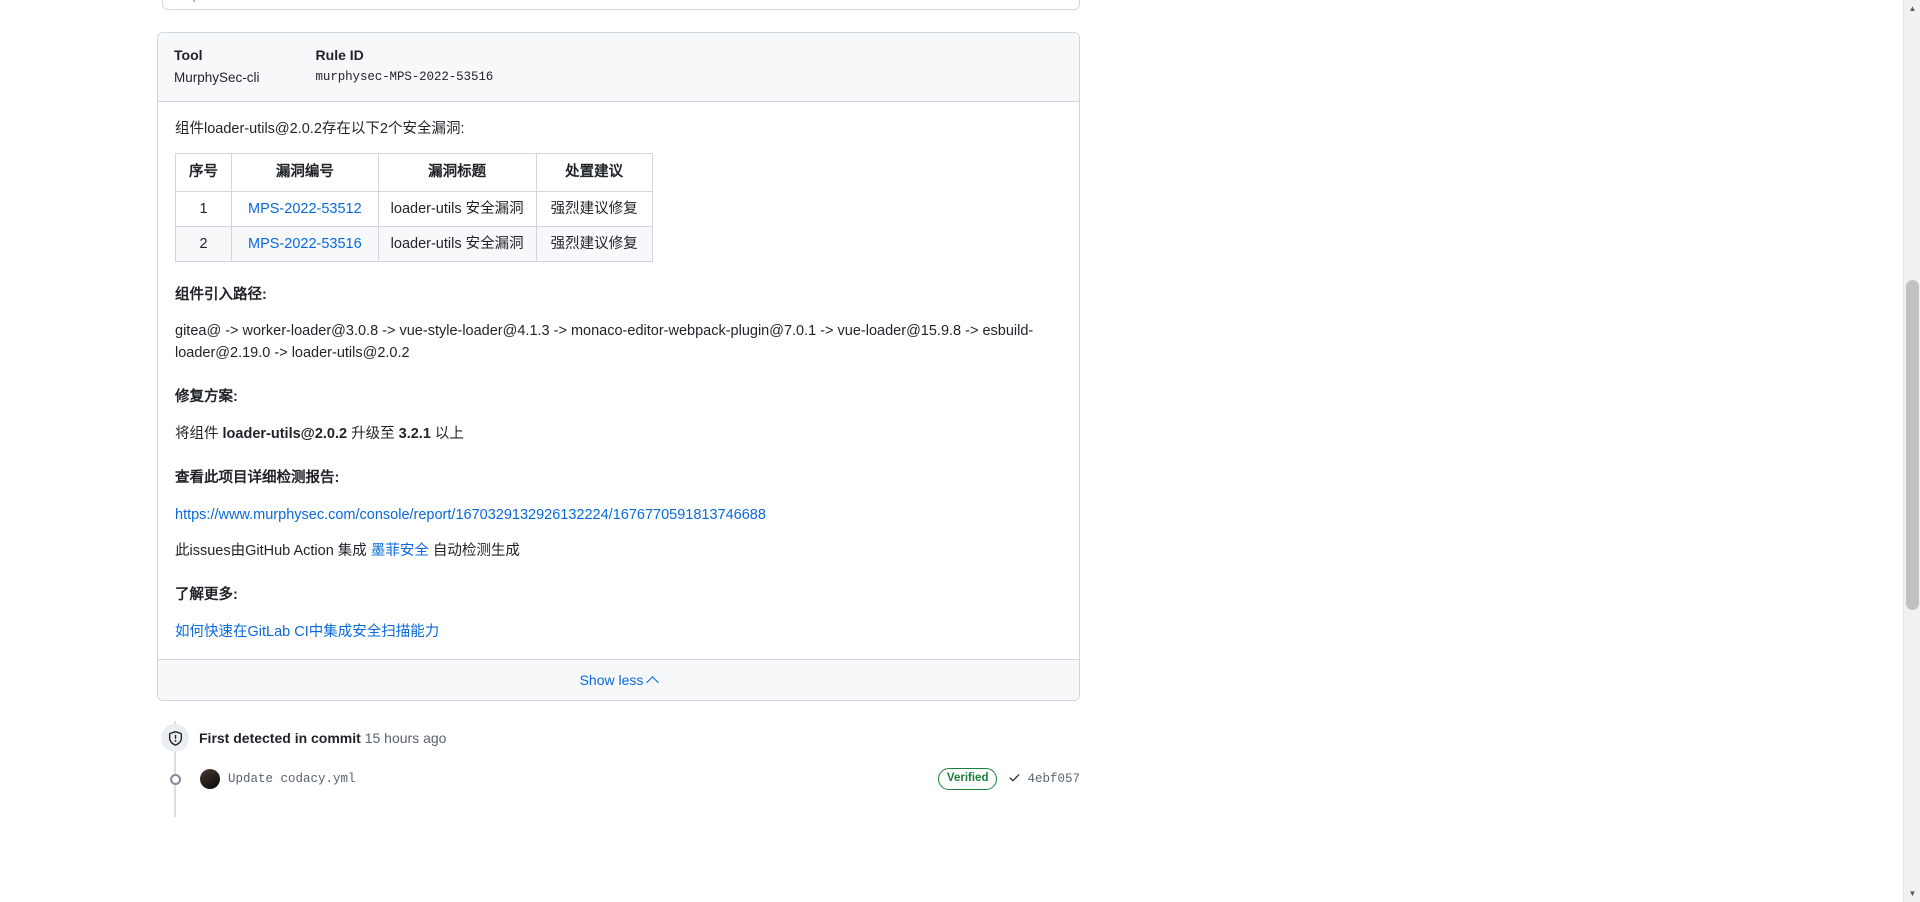 The image size is (1920, 902). What do you see at coordinates (967, 779) in the screenshot?
I see `status-badge: Verified` at bounding box center [967, 779].